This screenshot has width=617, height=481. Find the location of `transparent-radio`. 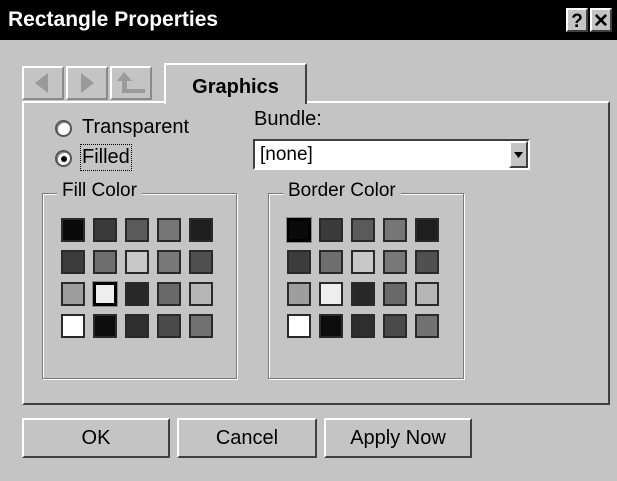

transparent-radio is located at coordinates (63, 128).